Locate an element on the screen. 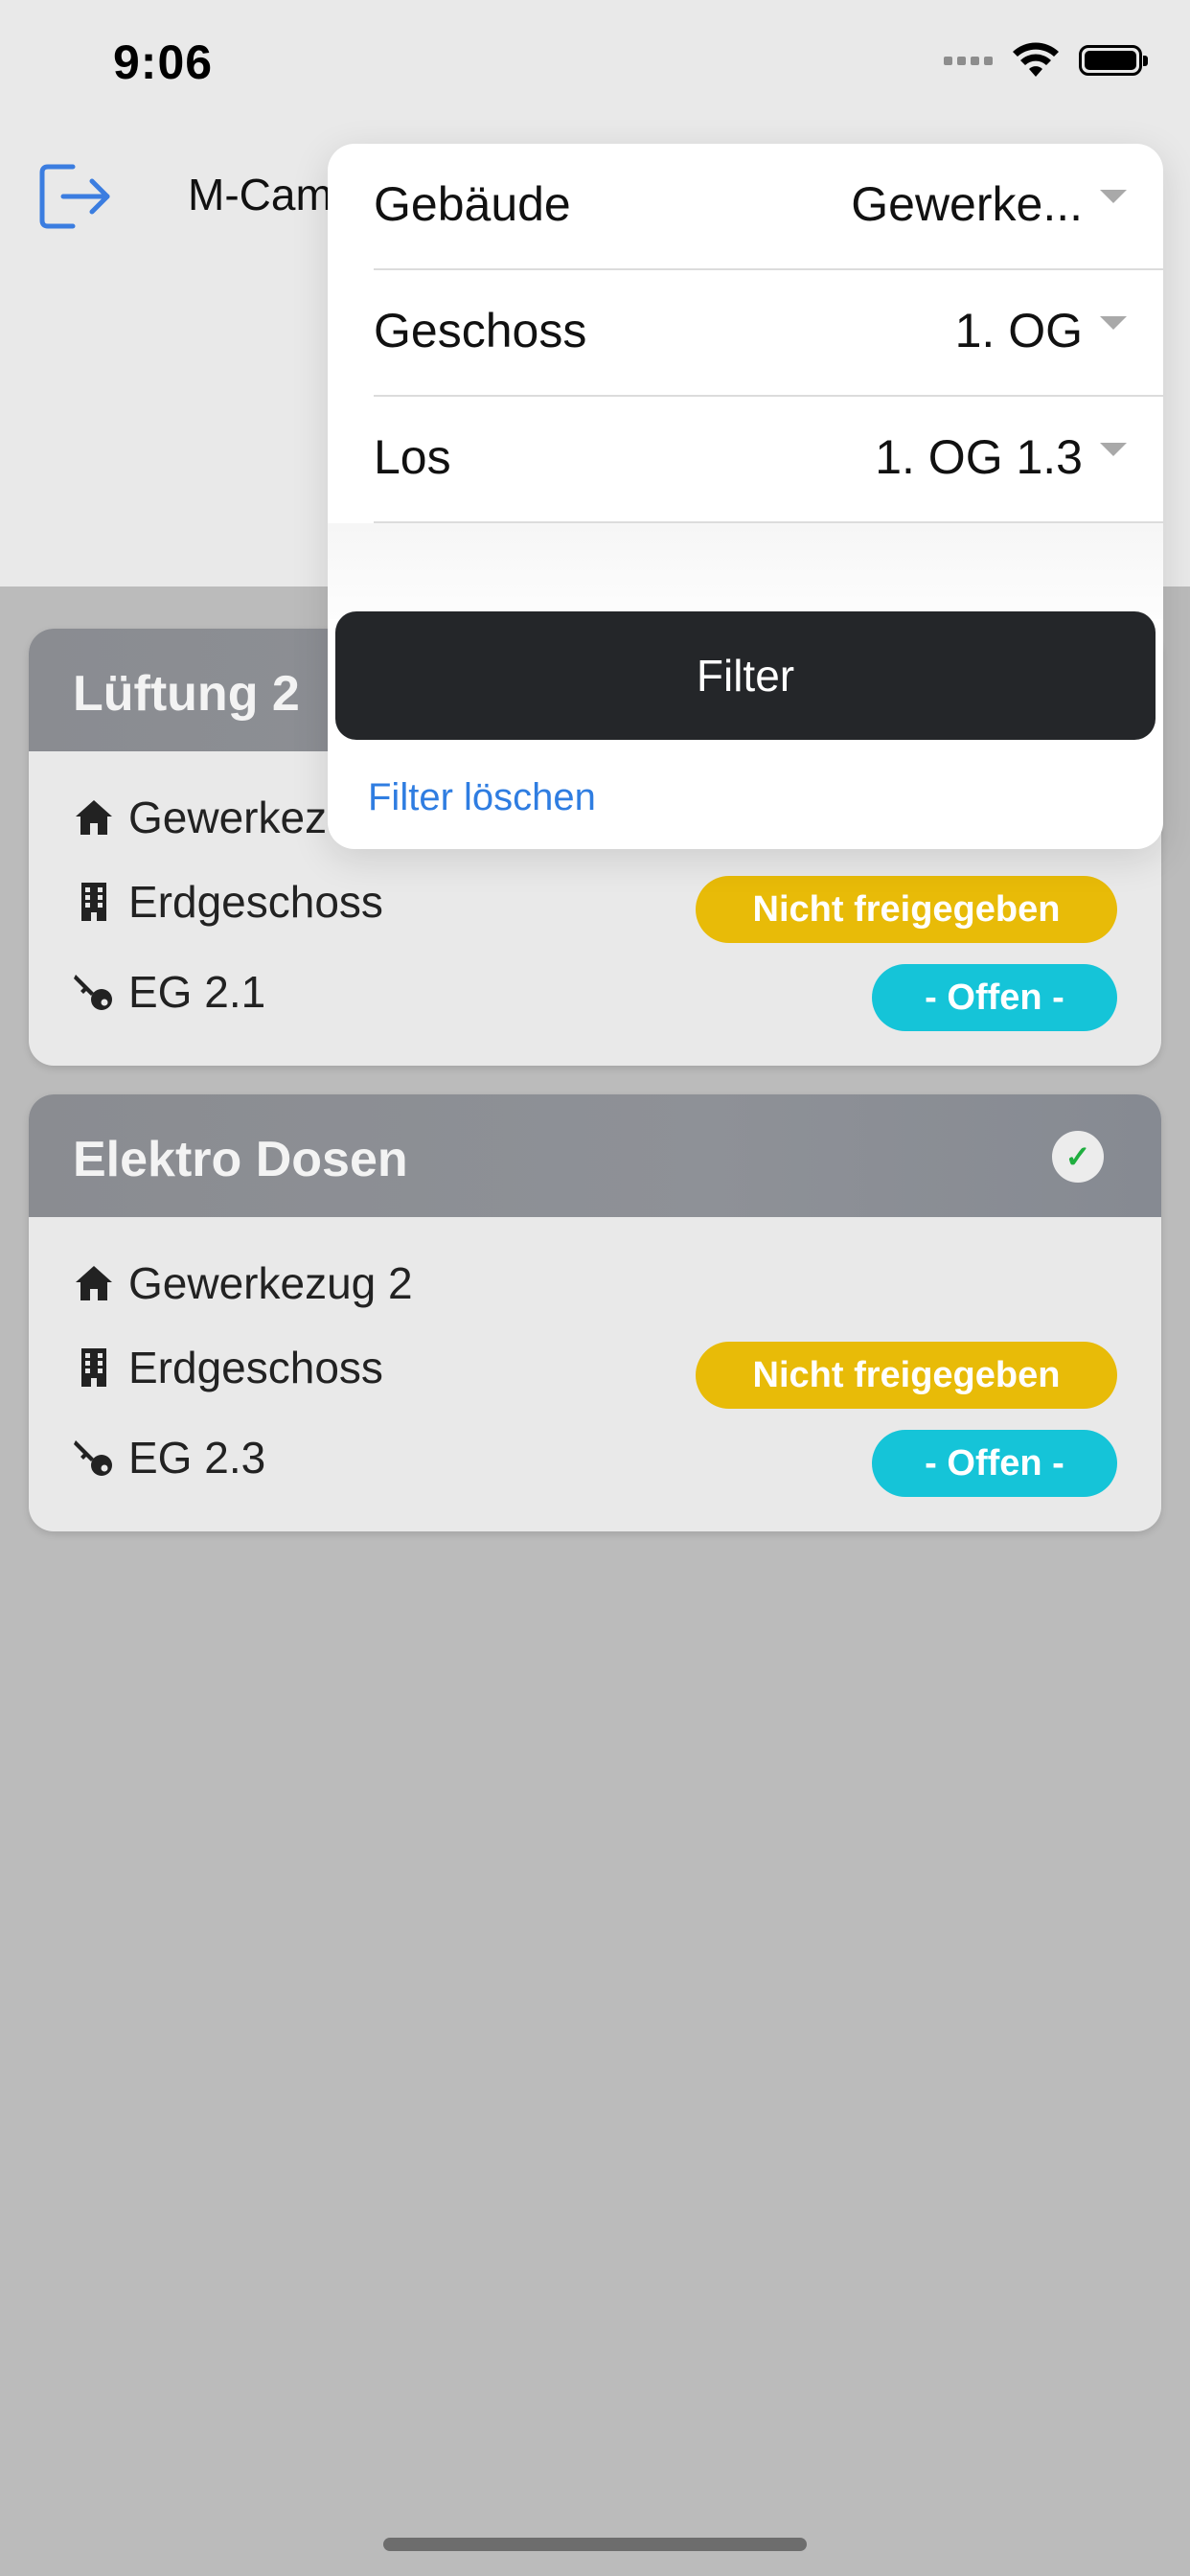  status-icons is located at coordinates (1046, 60).